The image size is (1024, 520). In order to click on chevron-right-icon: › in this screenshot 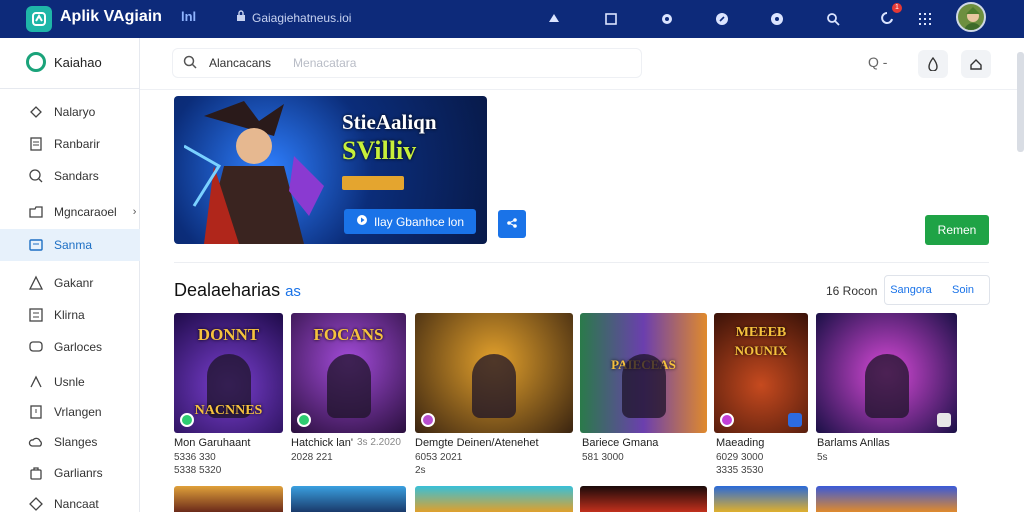, I will do `click(135, 212)`.